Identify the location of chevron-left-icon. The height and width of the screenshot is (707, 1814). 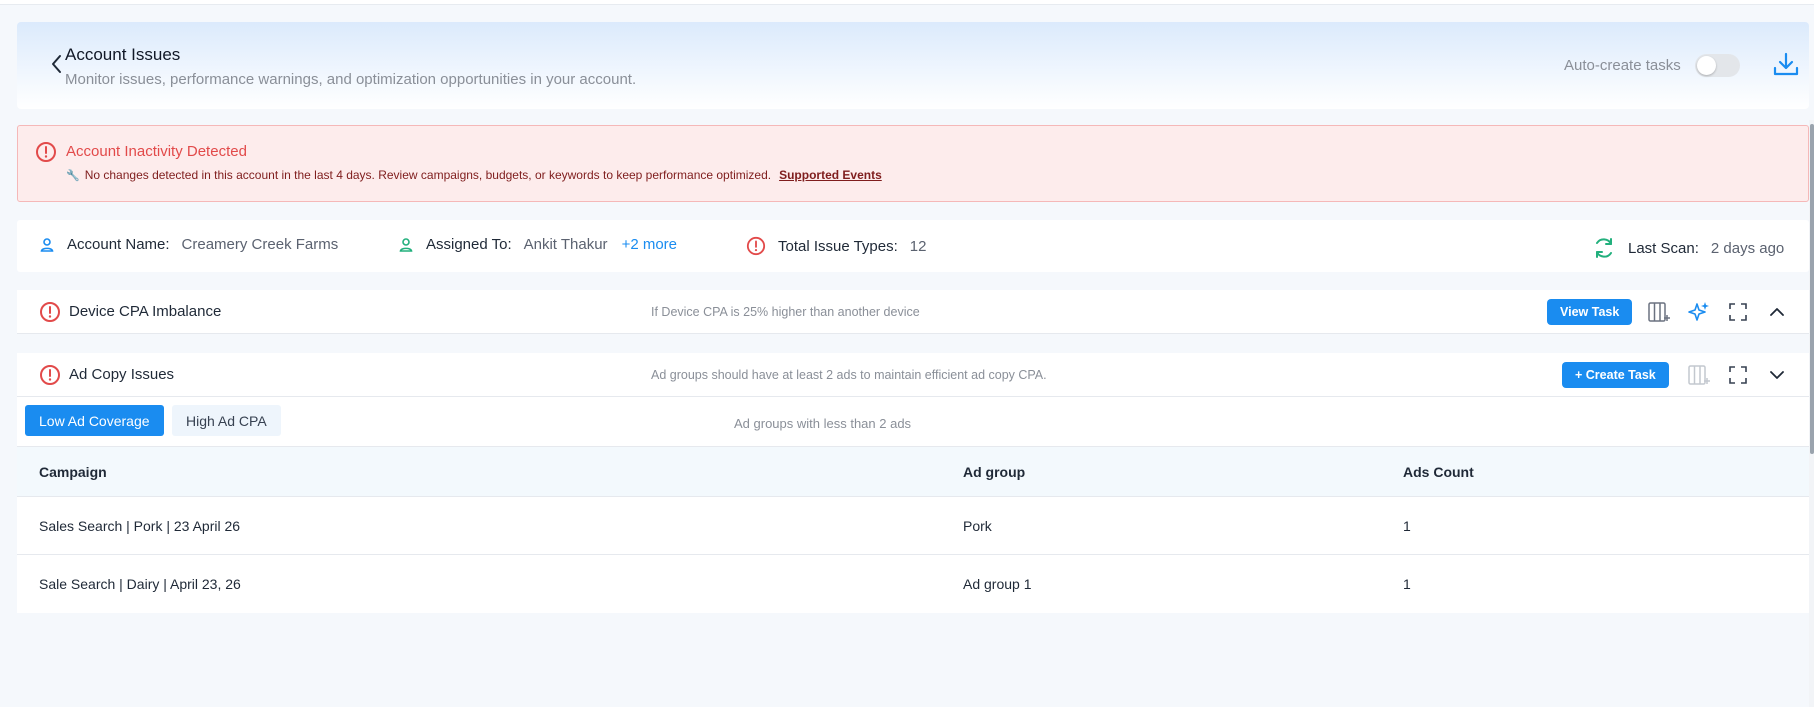
(56, 64).